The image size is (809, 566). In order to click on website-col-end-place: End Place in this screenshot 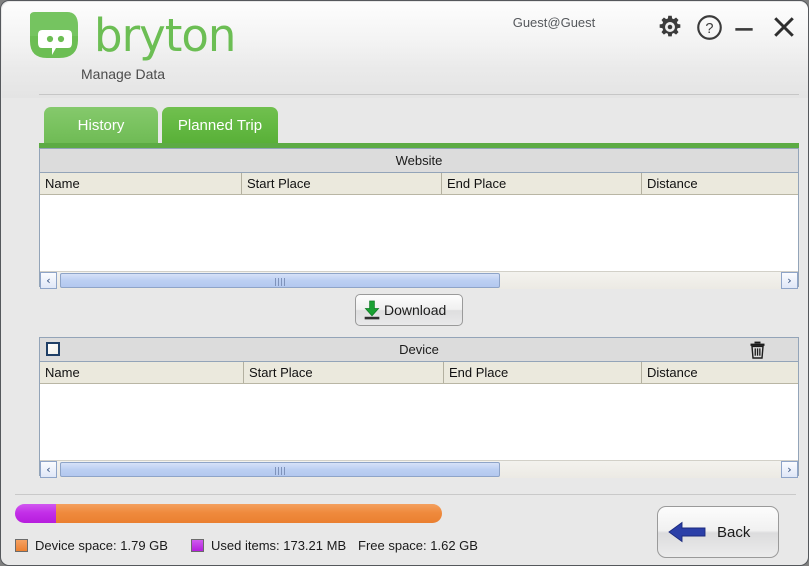, I will do `click(542, 183)`.